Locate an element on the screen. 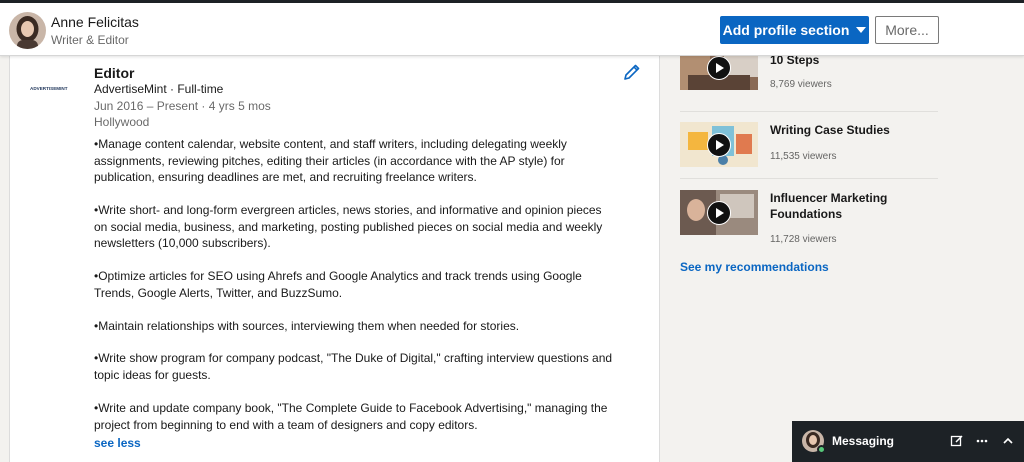 The width and height of the screenshot is (1024, 462). see-less-link: see less is located at coordinates (117, 443).